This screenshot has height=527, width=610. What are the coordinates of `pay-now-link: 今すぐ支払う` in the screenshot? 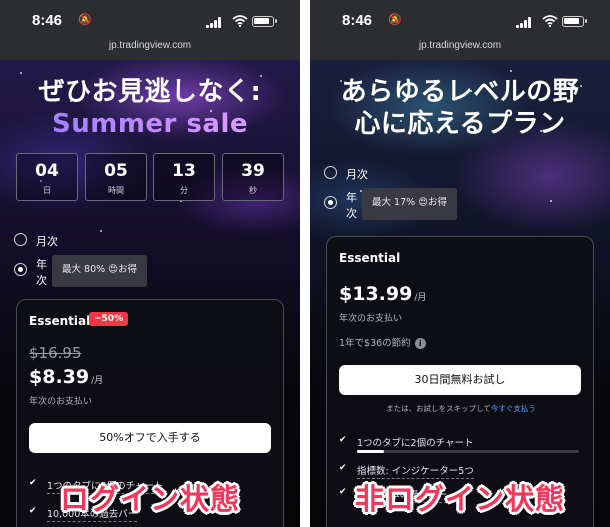 It's located at (513, 408).